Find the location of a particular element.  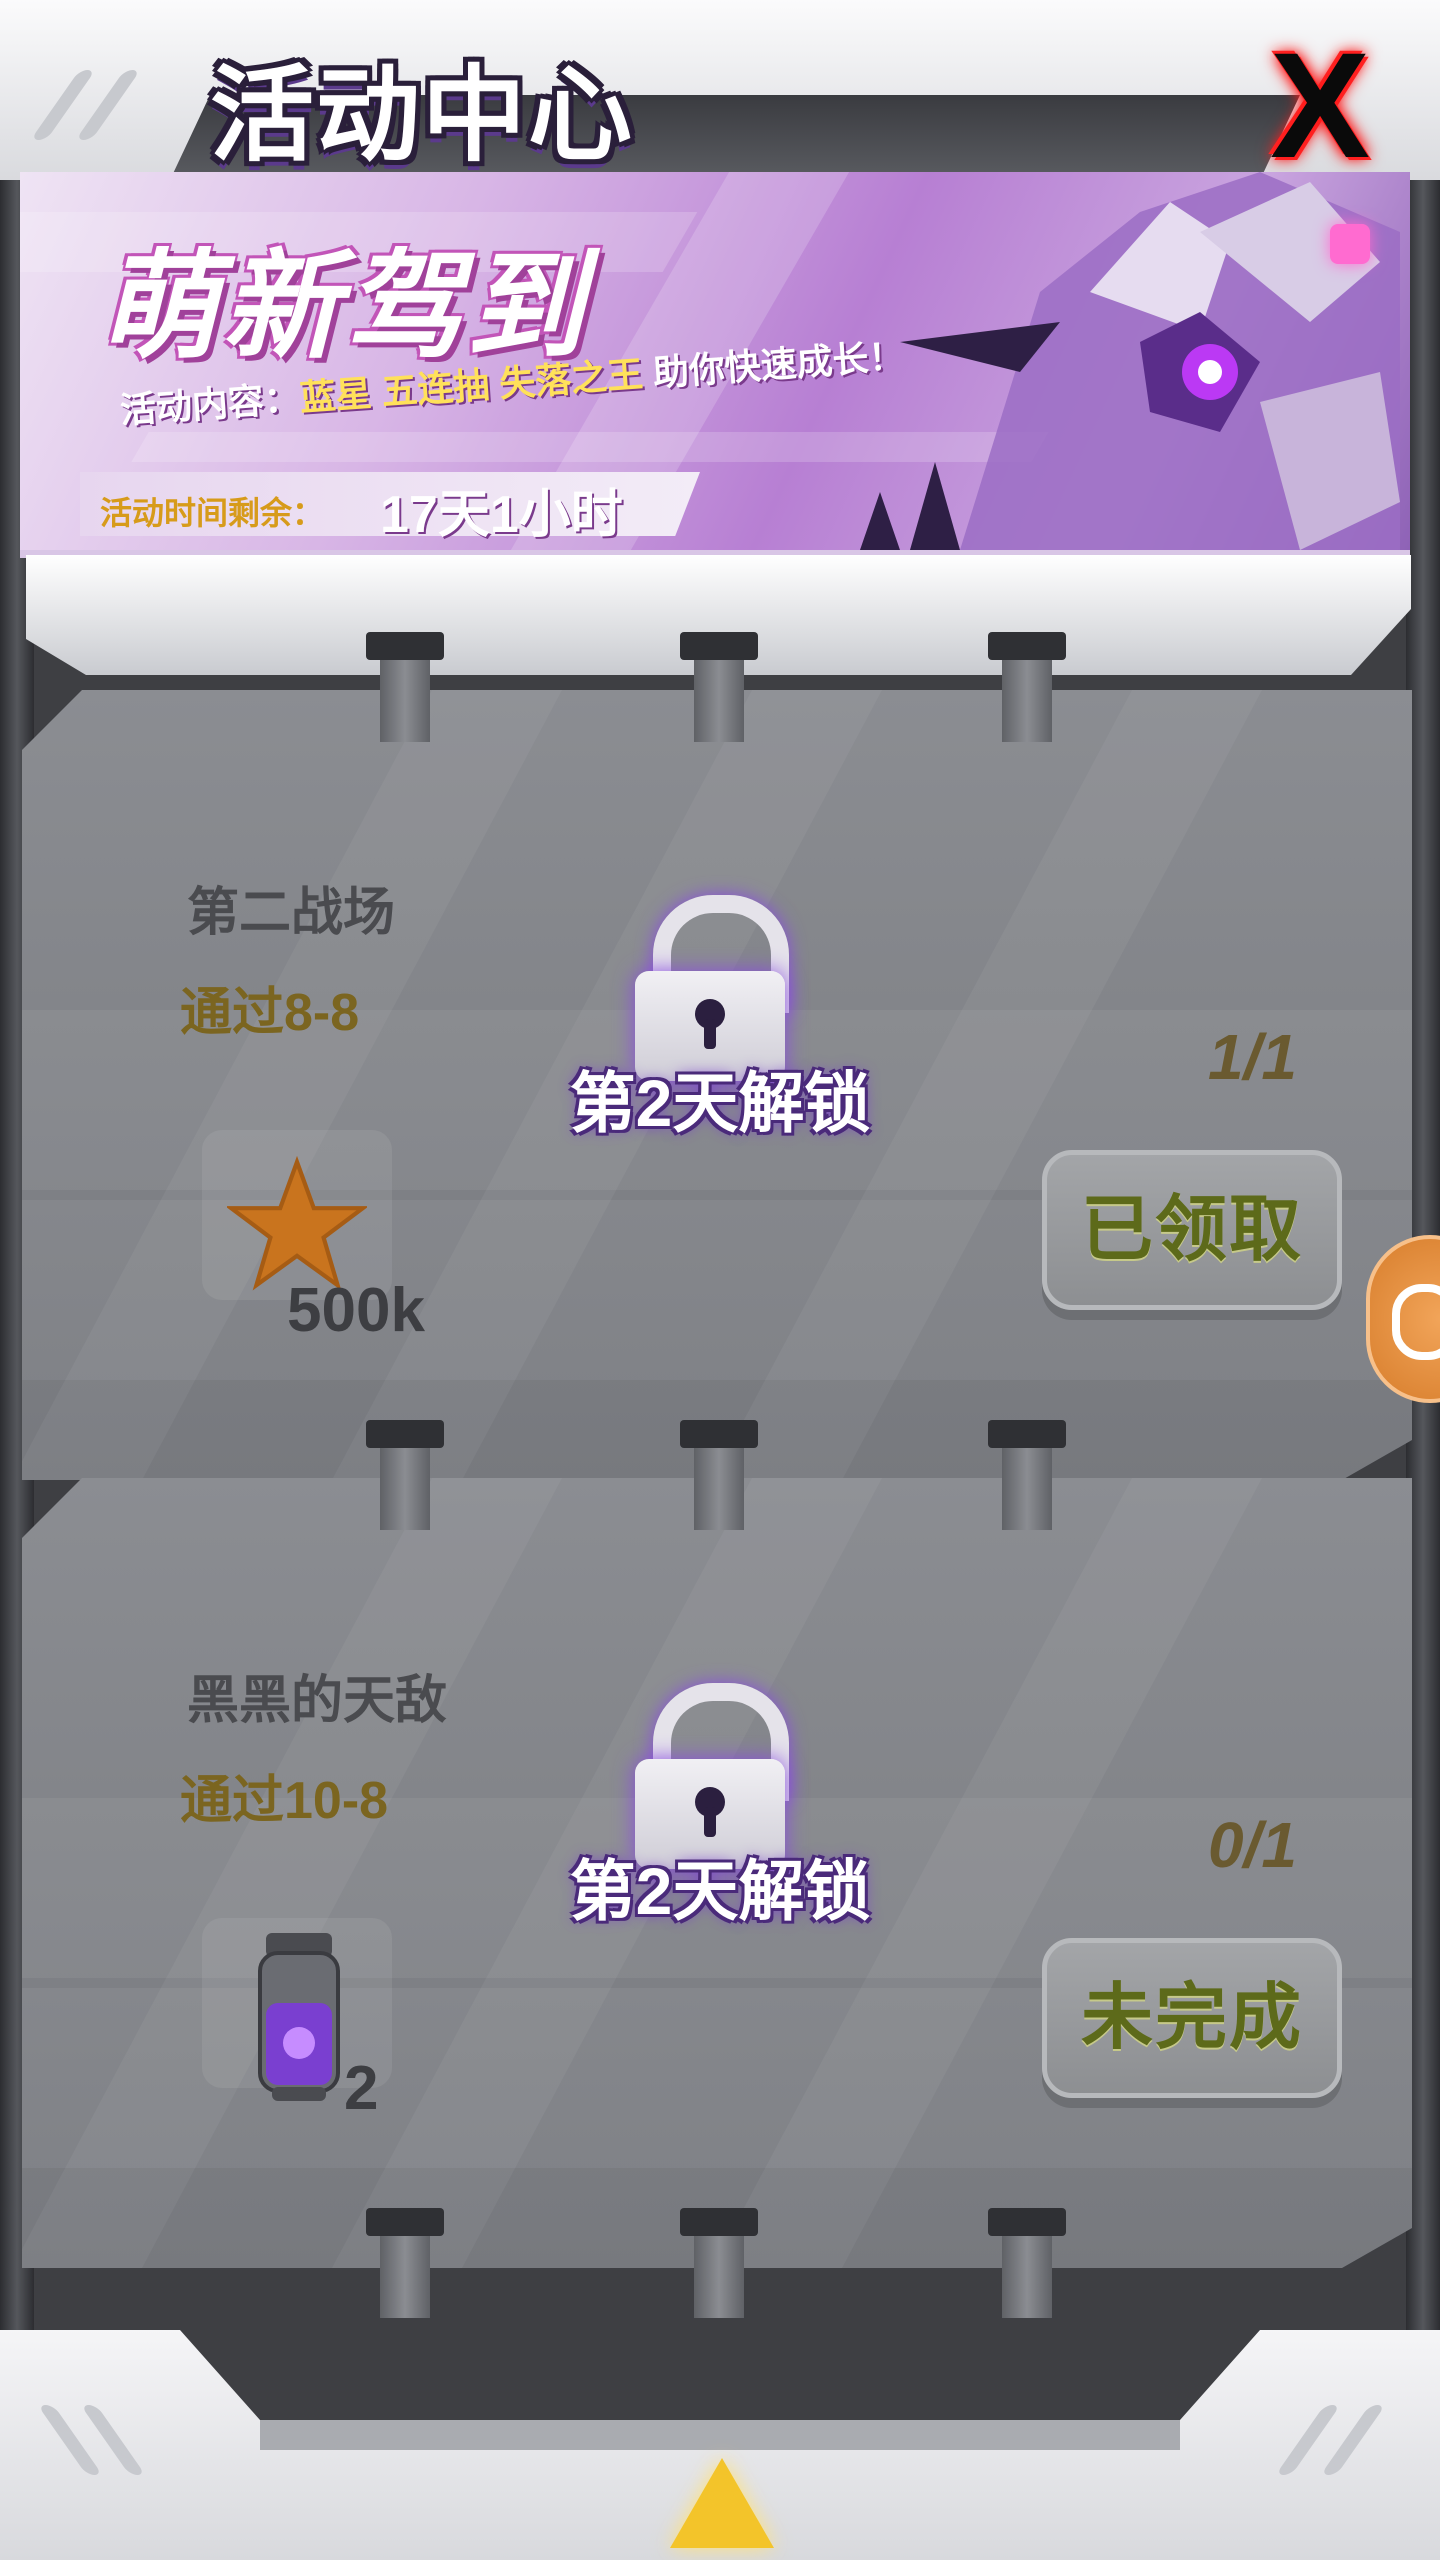

banner-desc-item-1: 蓝星 is located at coordinates (336, 395).